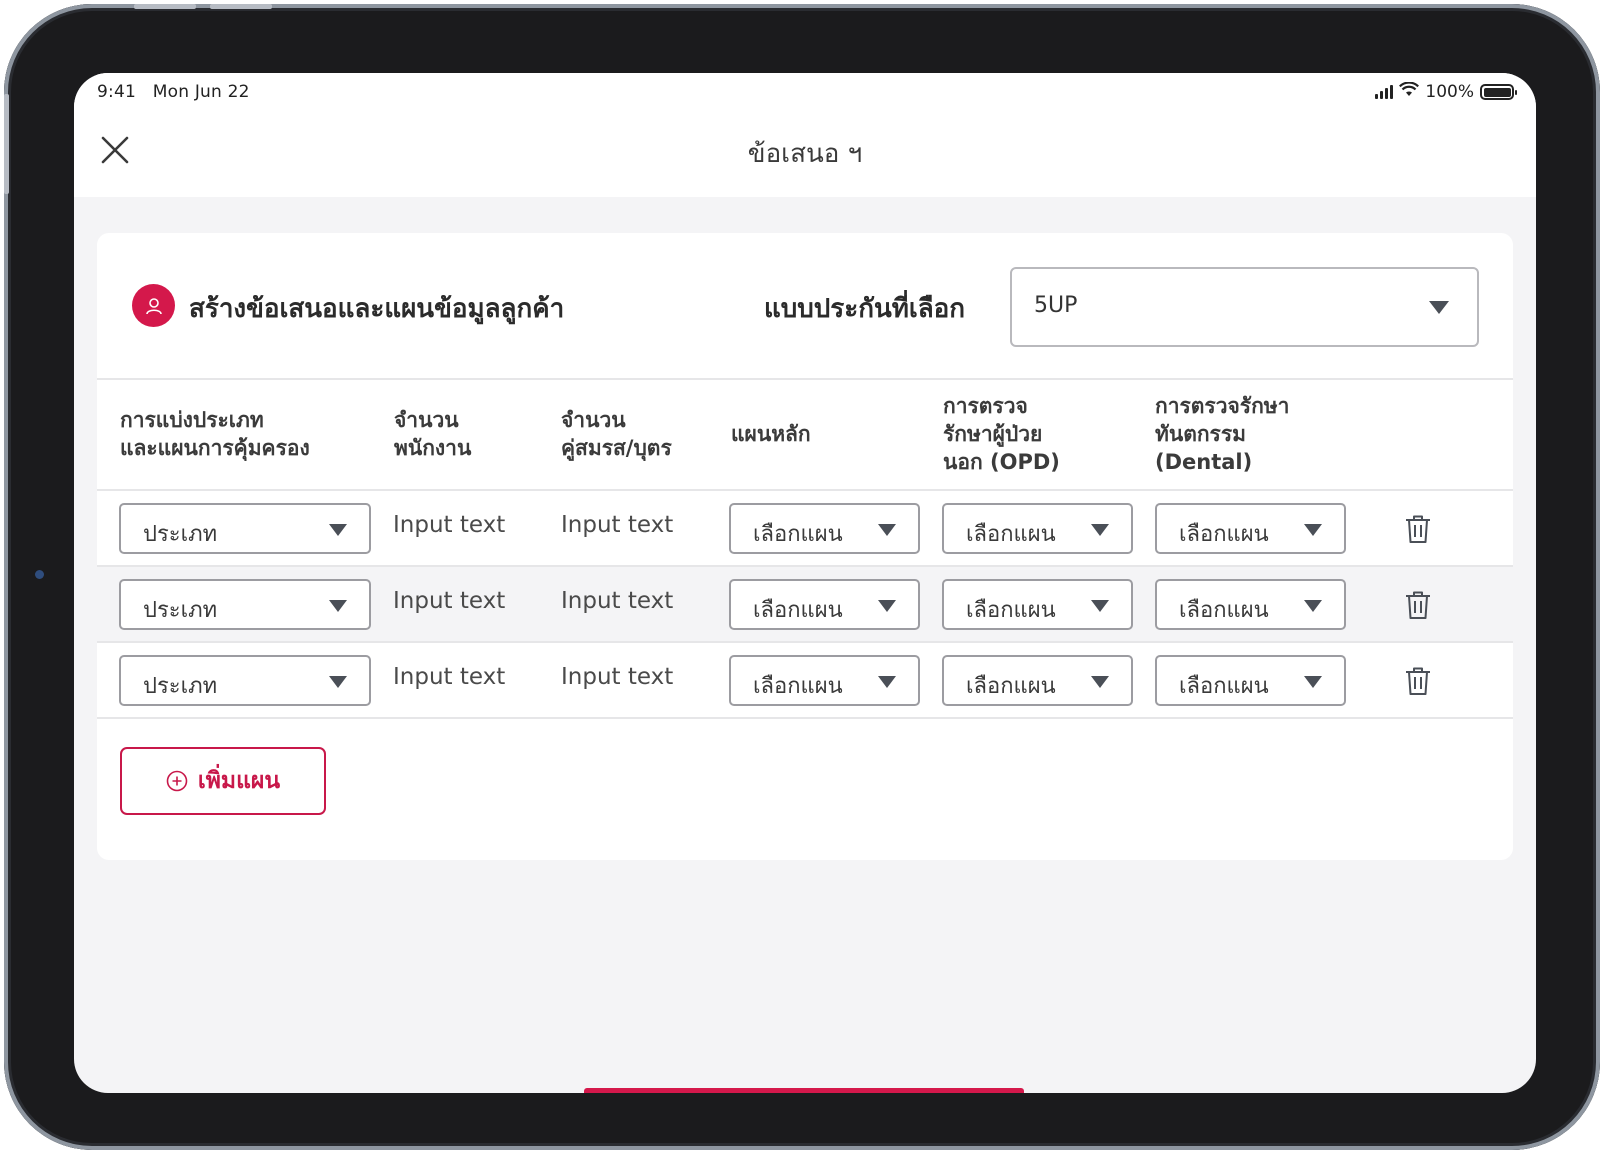 The width and height of the screenshot is (1600, 1154). Describe the element at coordinates (432, 434) in the screenshot. I see `header-employees: จำนวน พนักงาน` at that location.